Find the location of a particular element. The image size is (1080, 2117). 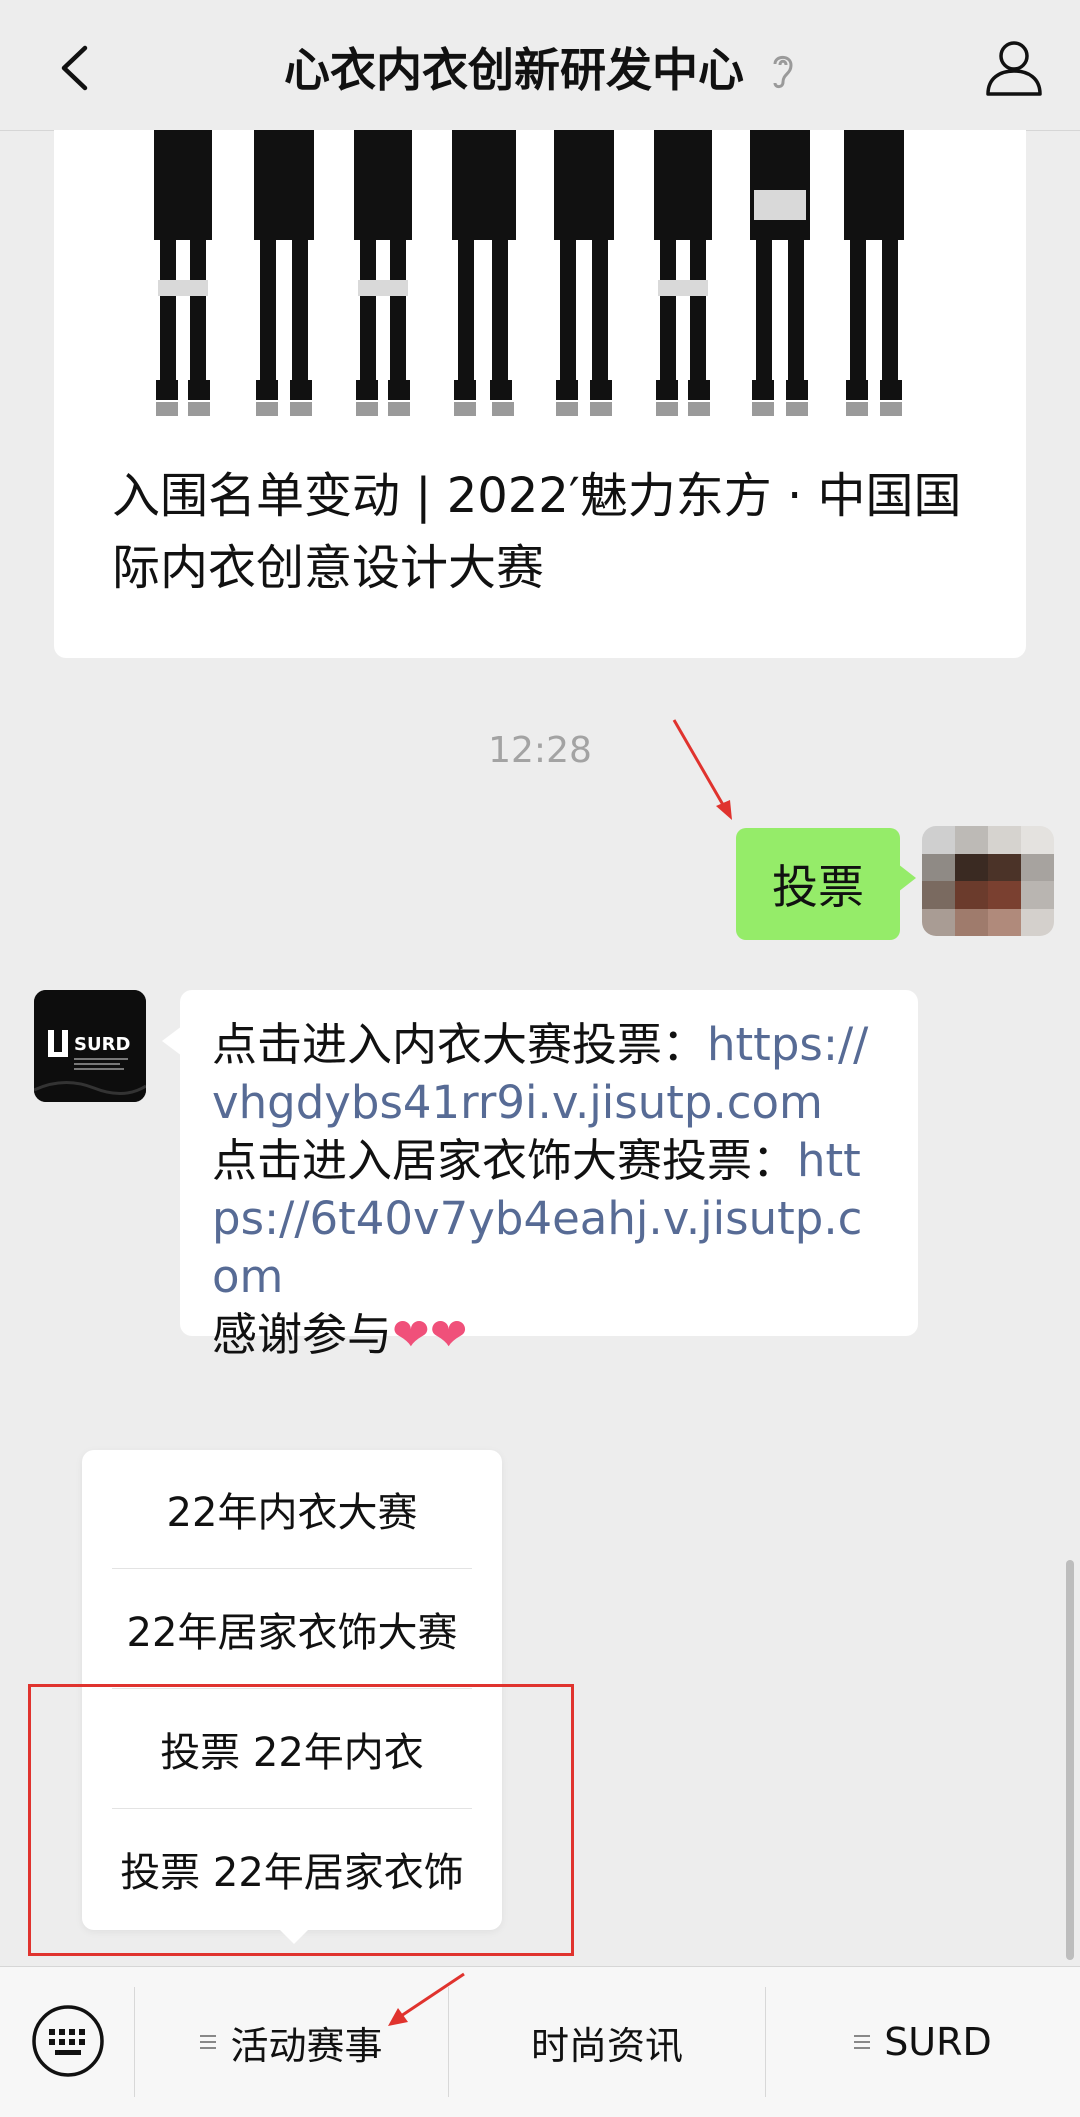

annotation-highlight-box is located at coordinates (301, 1820).